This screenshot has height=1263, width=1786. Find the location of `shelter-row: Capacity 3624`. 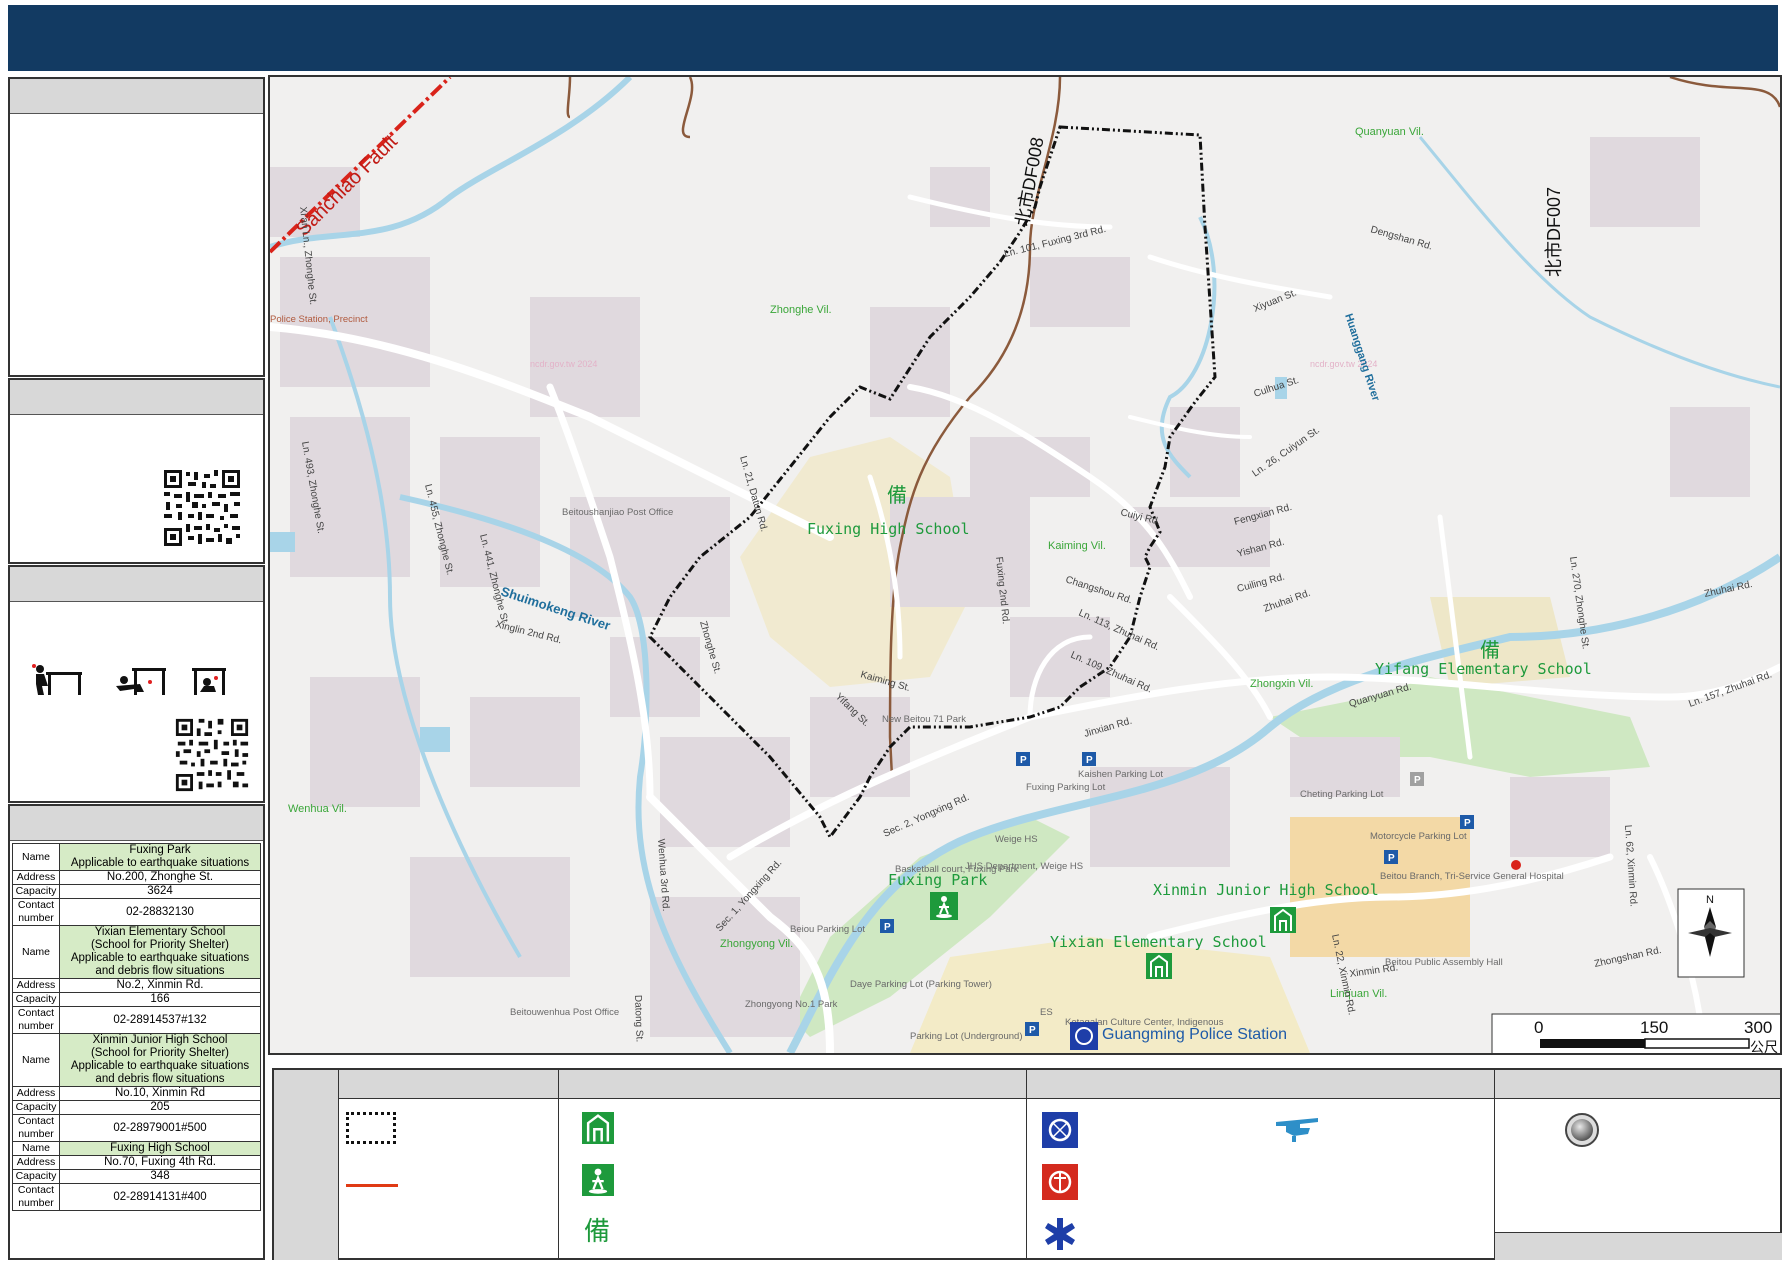

shelter-row: Capacity 3624 is located at coordinates (136, 891).